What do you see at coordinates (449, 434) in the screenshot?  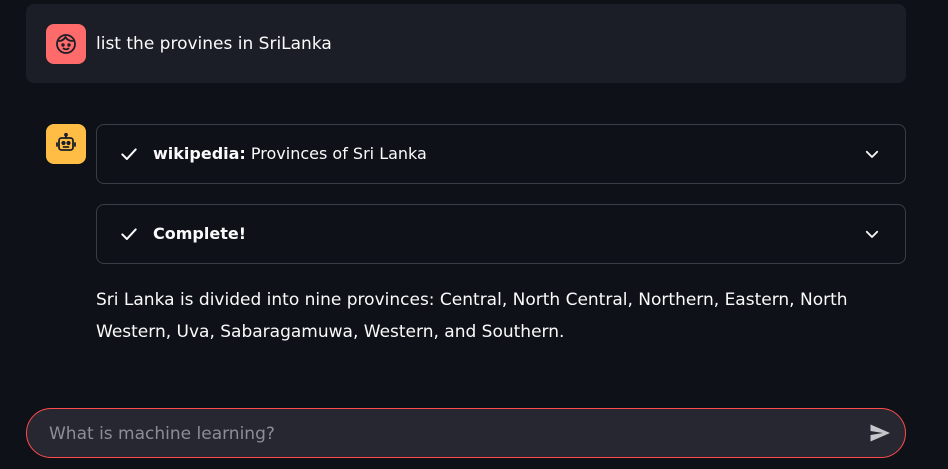 I see `chat-input` at bounding box center [449, 434].